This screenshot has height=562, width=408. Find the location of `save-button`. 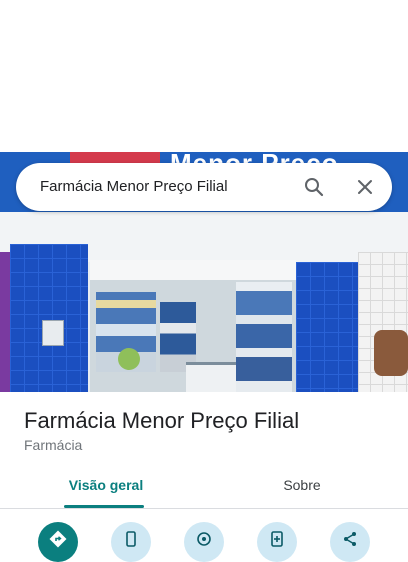

save-button is located at coordinates (277, 542).